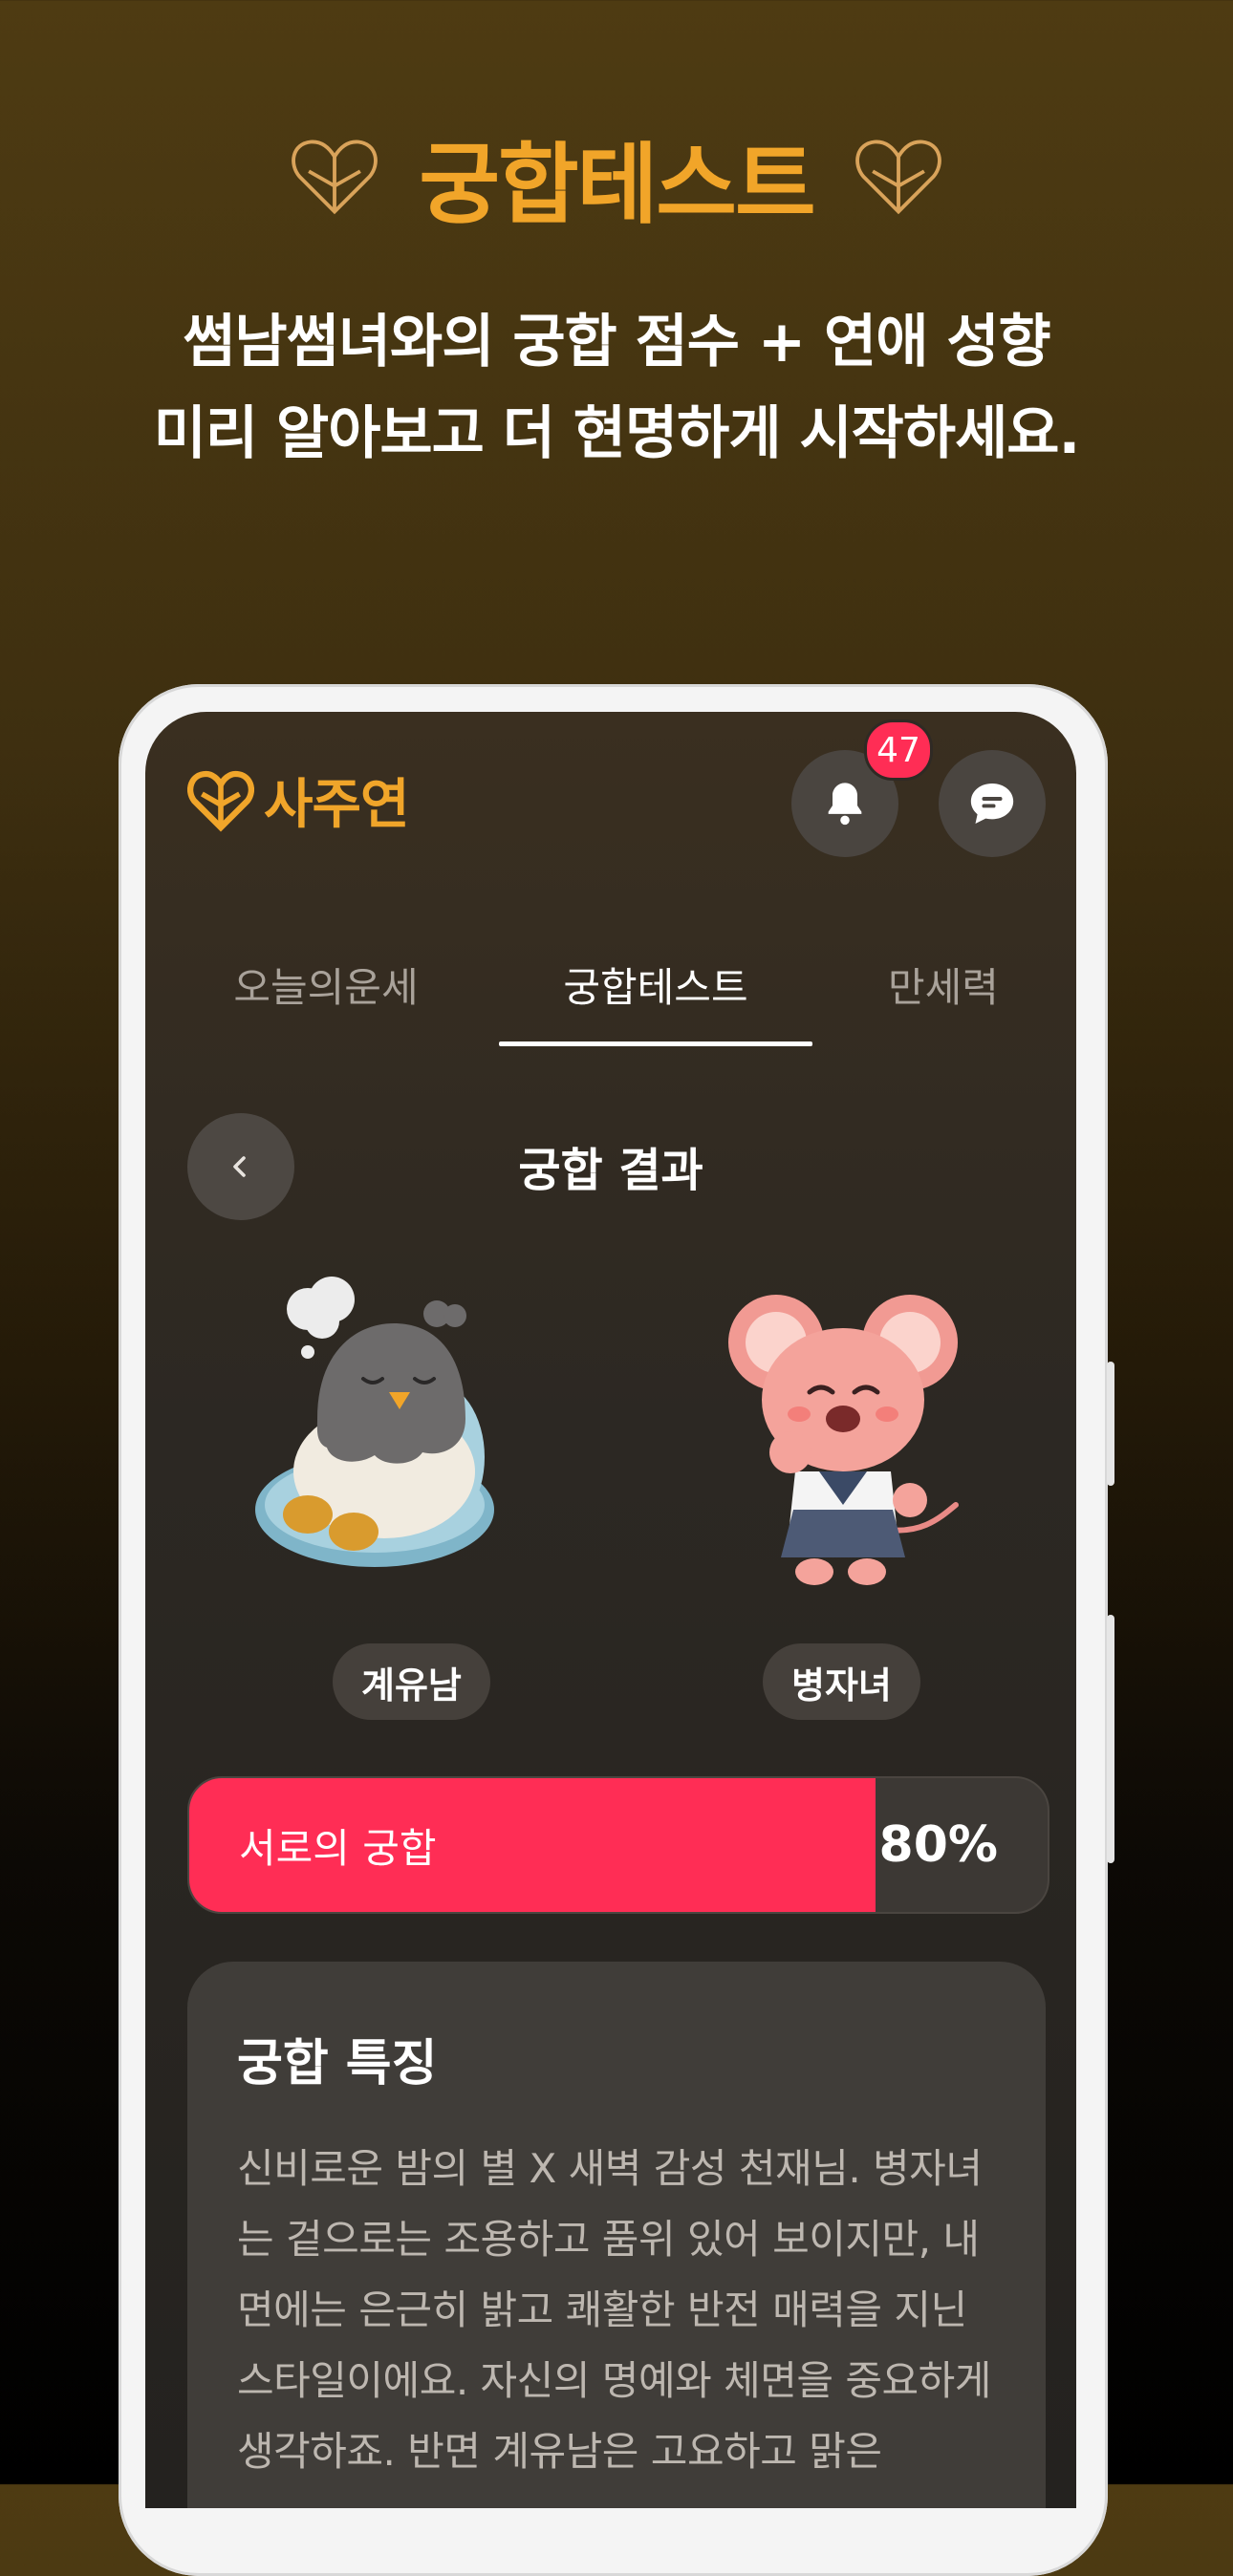 The image size is (1233, 2576). I want to click on promo-subtitle-line1: 썸남썸녀와의 궁합 점수 + 연애 성향, so click(617, 342).